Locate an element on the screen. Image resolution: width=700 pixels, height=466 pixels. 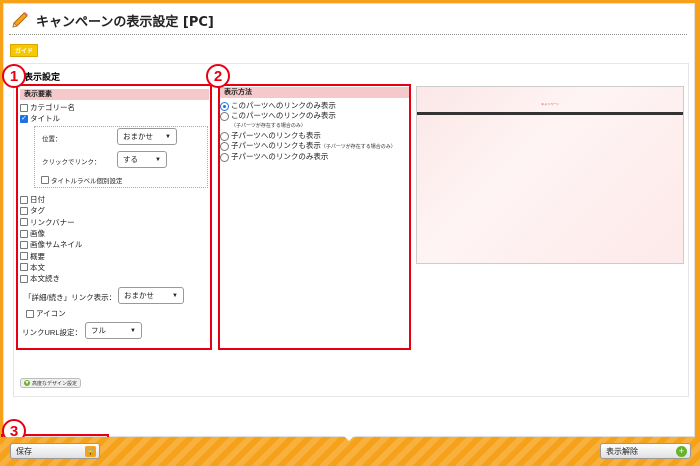
hide-label: 表示解除 is located at coordinates (622, 451).